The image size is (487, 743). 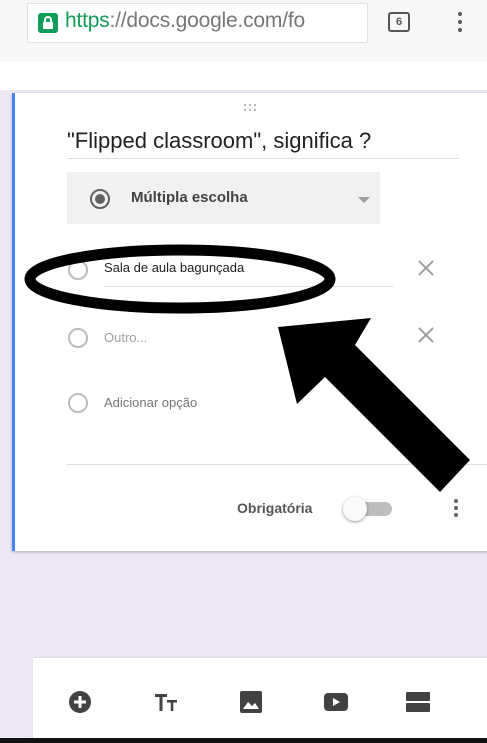 I want to click on image-icon, so click(x=251, y=702).